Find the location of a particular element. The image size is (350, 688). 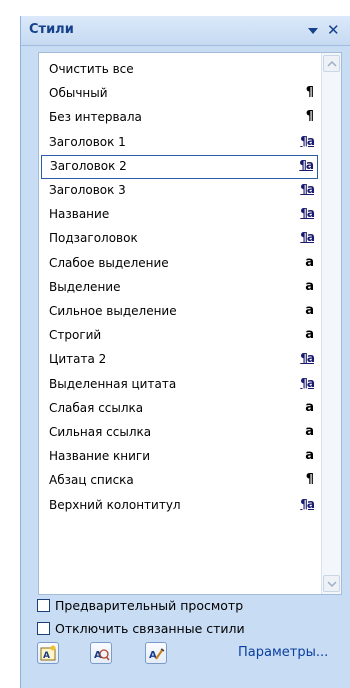

style-item: Строгий a is located at coordinates (179, 336).